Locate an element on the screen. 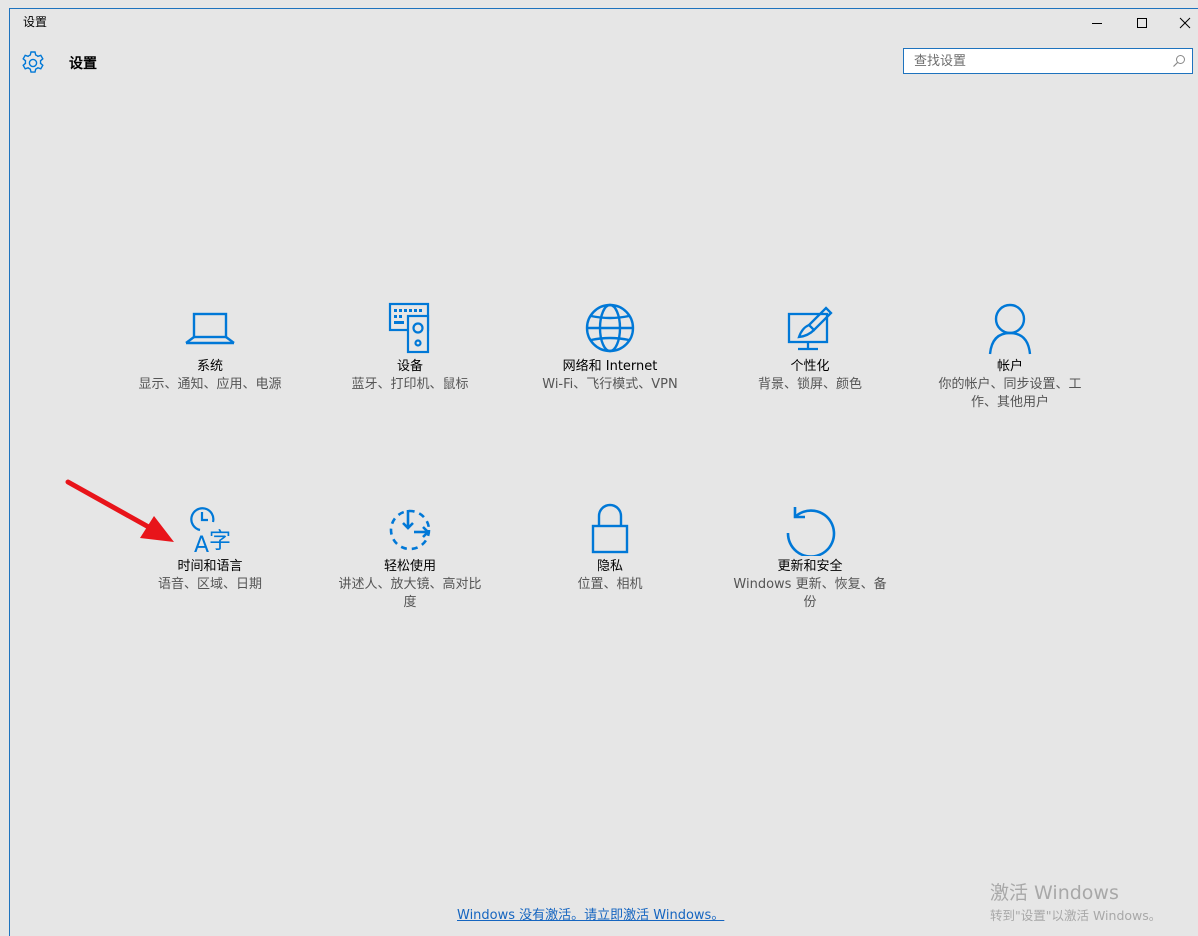  tile-devices: 设备 蓝牙、打印机、鼠标 is located at coordinates (410, 347).